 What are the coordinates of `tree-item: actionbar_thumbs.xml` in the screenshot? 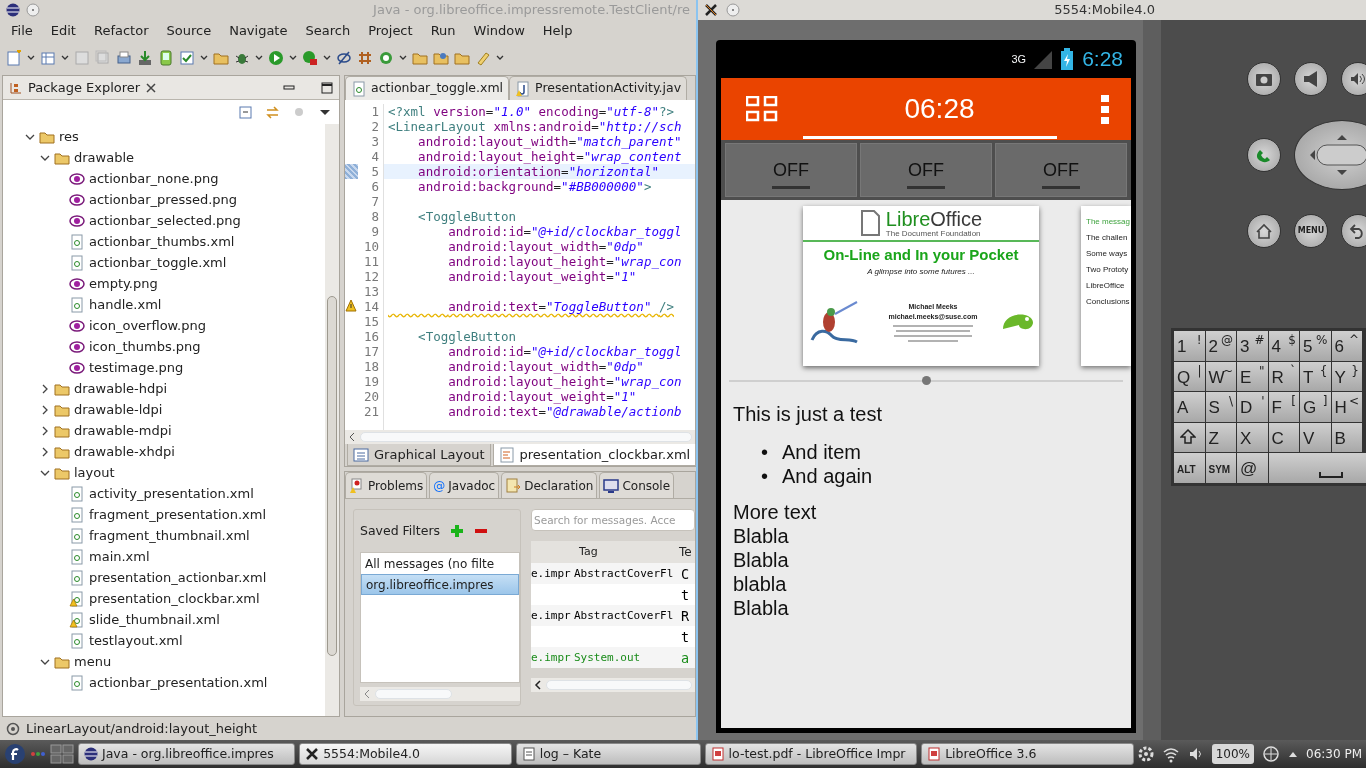 It's located at (162, 241).